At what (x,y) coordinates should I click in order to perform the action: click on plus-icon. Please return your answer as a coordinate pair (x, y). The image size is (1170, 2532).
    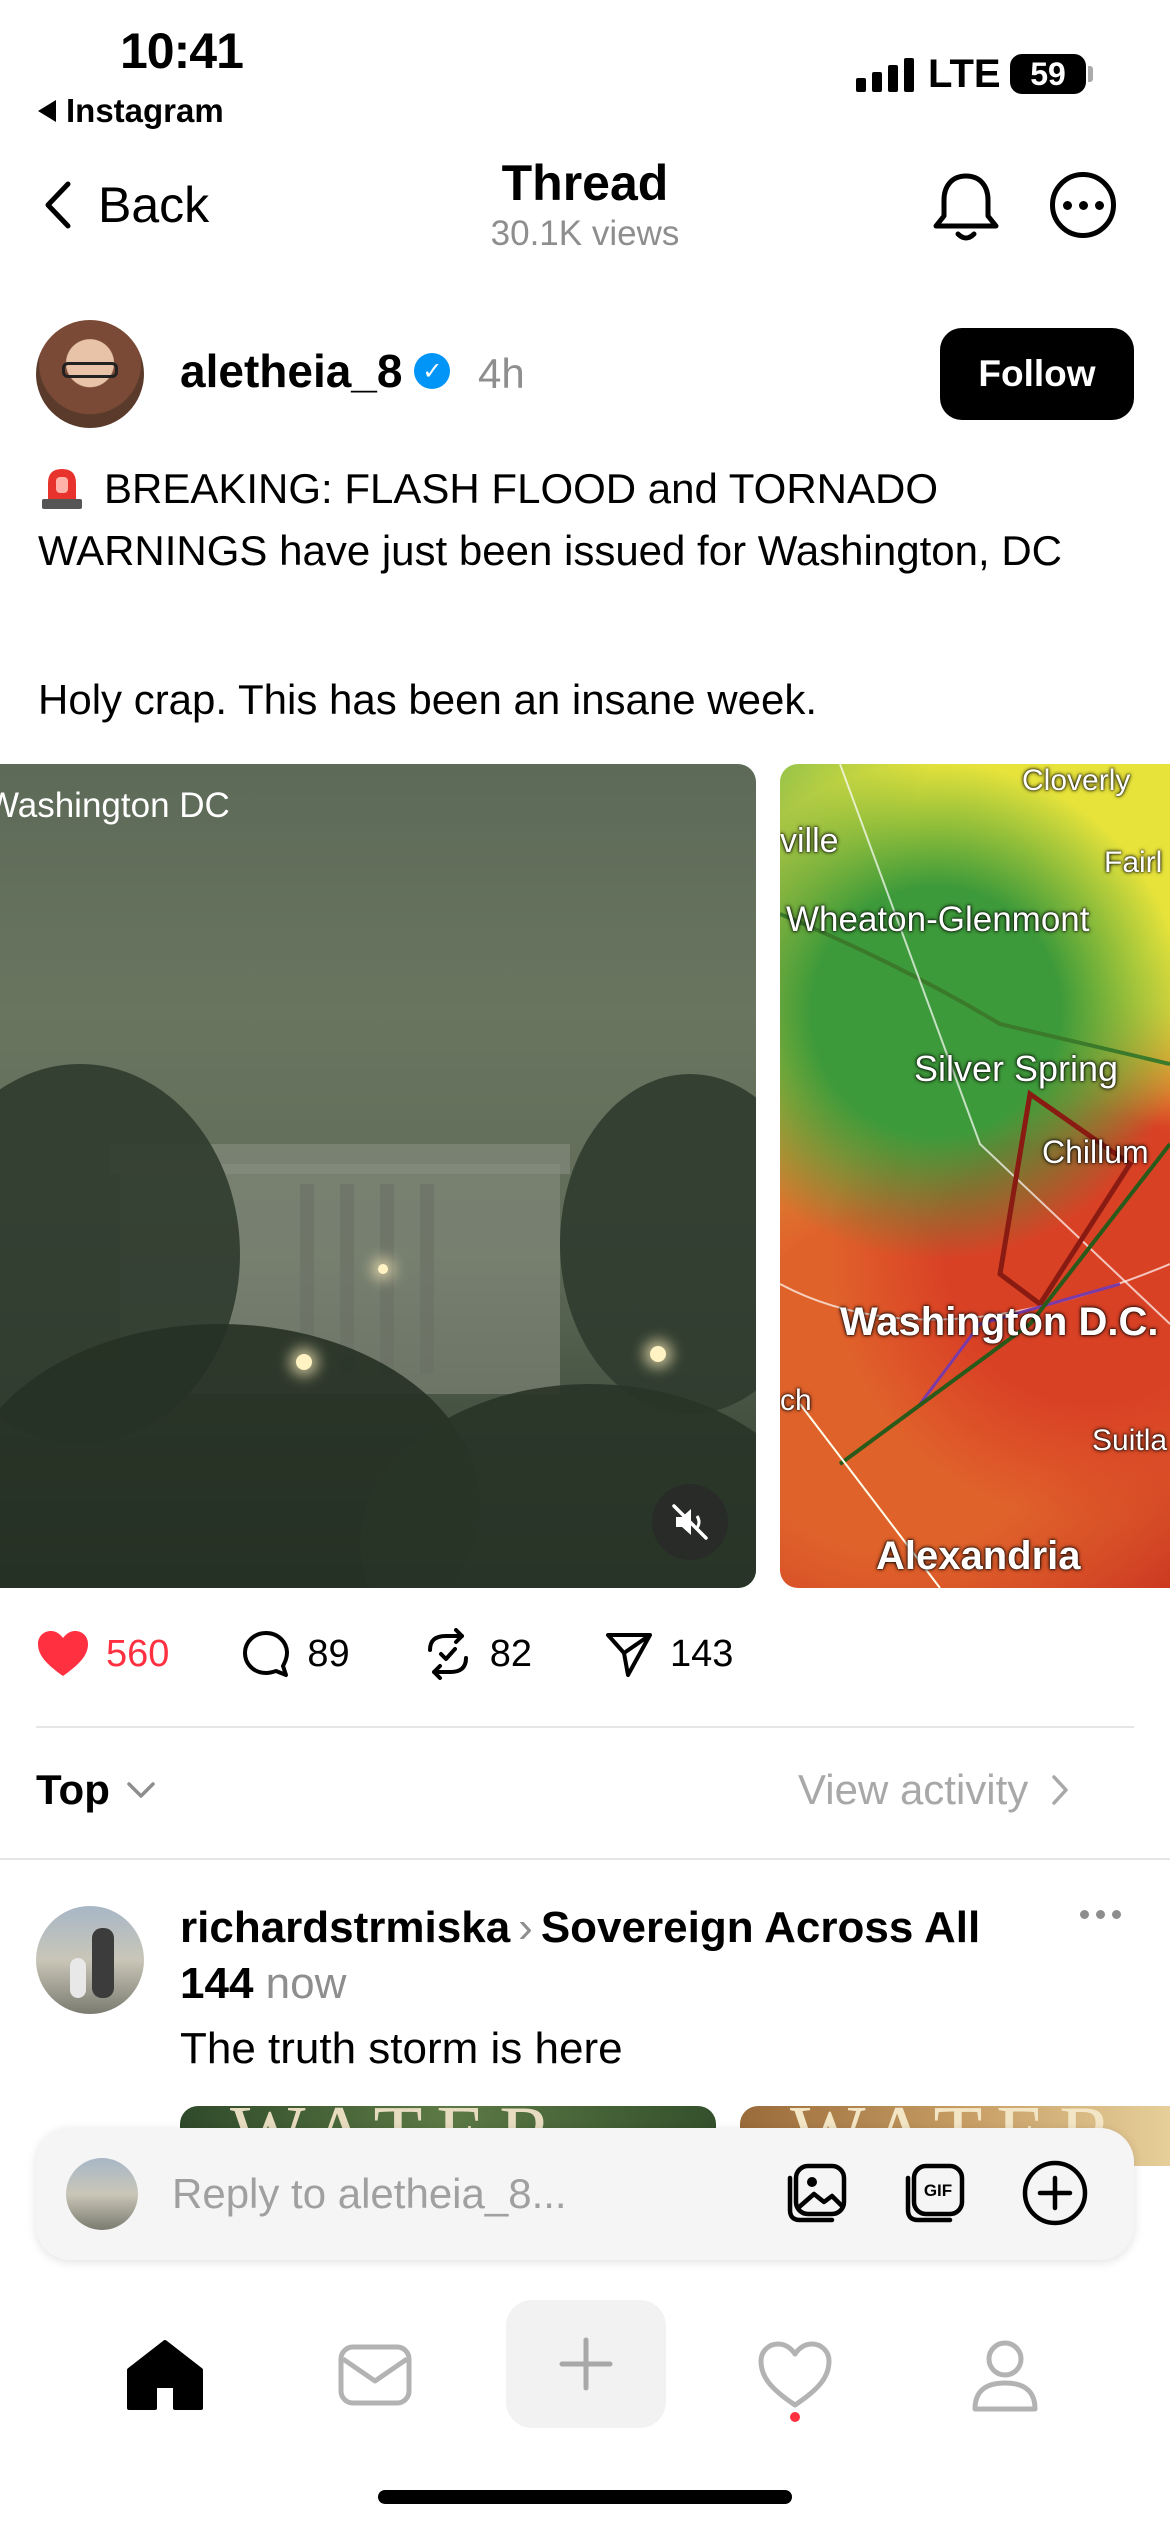
    Looking at the image, I should click on (586, 2364).